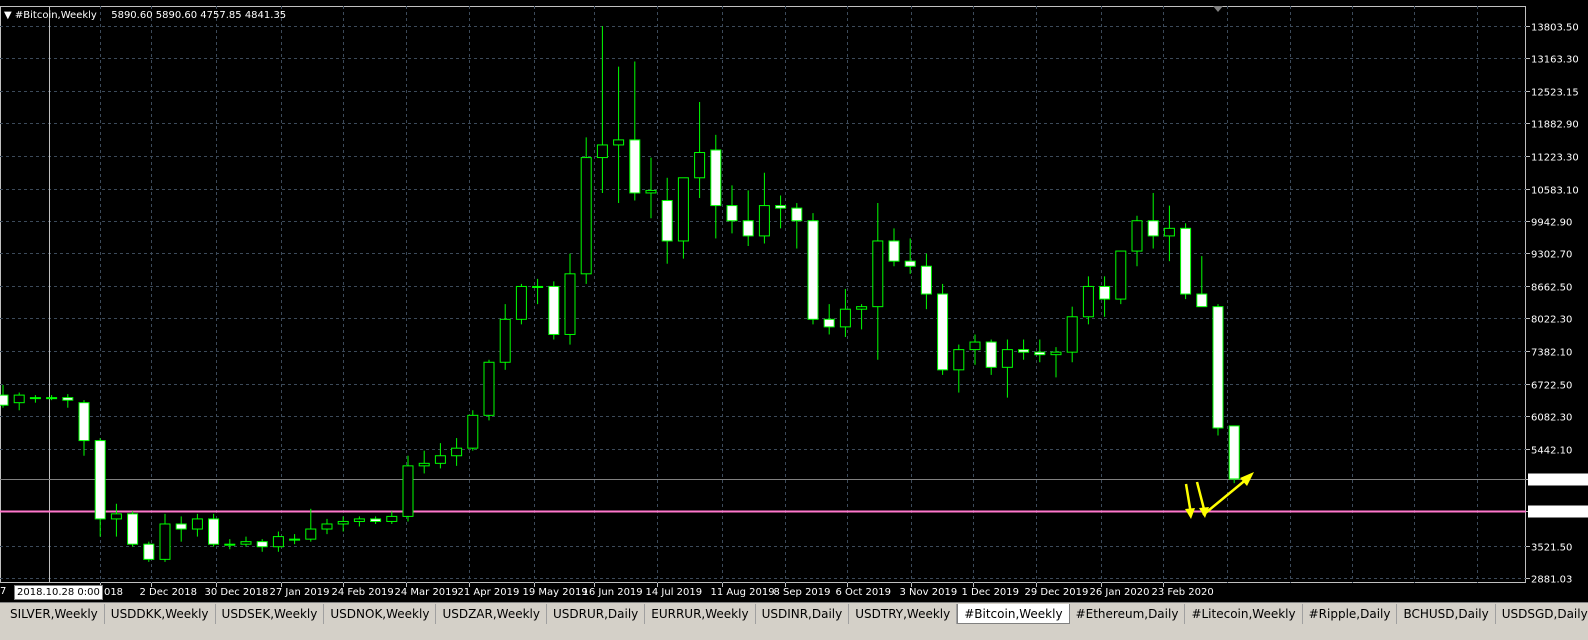 This screenshot has height=640, width=1588. Describe the element at coordinates (1551, 288) in the screenshot. I see `y-tick-label: 8662.50` at that location.